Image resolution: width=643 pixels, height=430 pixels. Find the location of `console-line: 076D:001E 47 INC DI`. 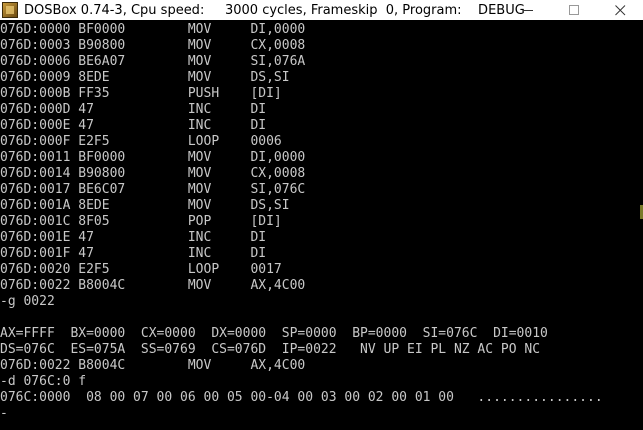

console-line: 076D:001E 47 INC DI is located at coordinates (133, 237).